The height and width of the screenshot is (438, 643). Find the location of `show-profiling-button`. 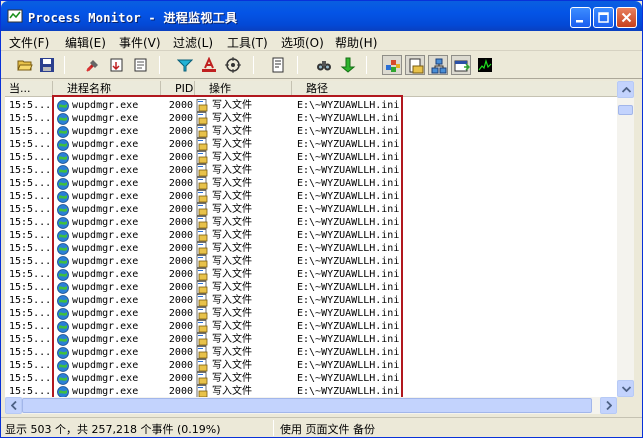

show-profiling-button is located at coordinates (485, 65).